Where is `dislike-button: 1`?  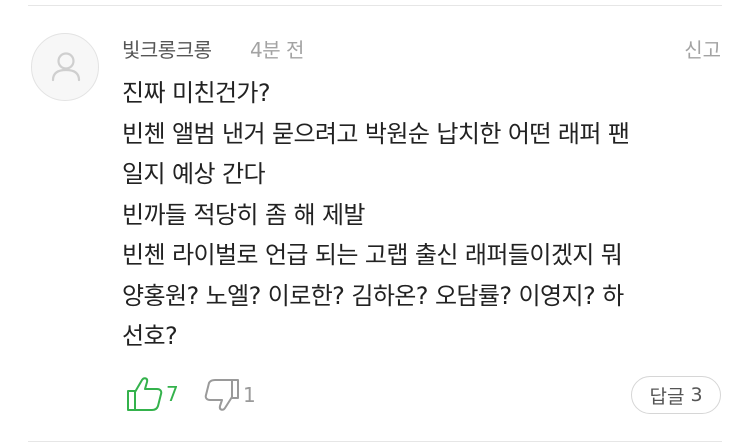 dislike-button: 1 is located at coordinates (230, 395).